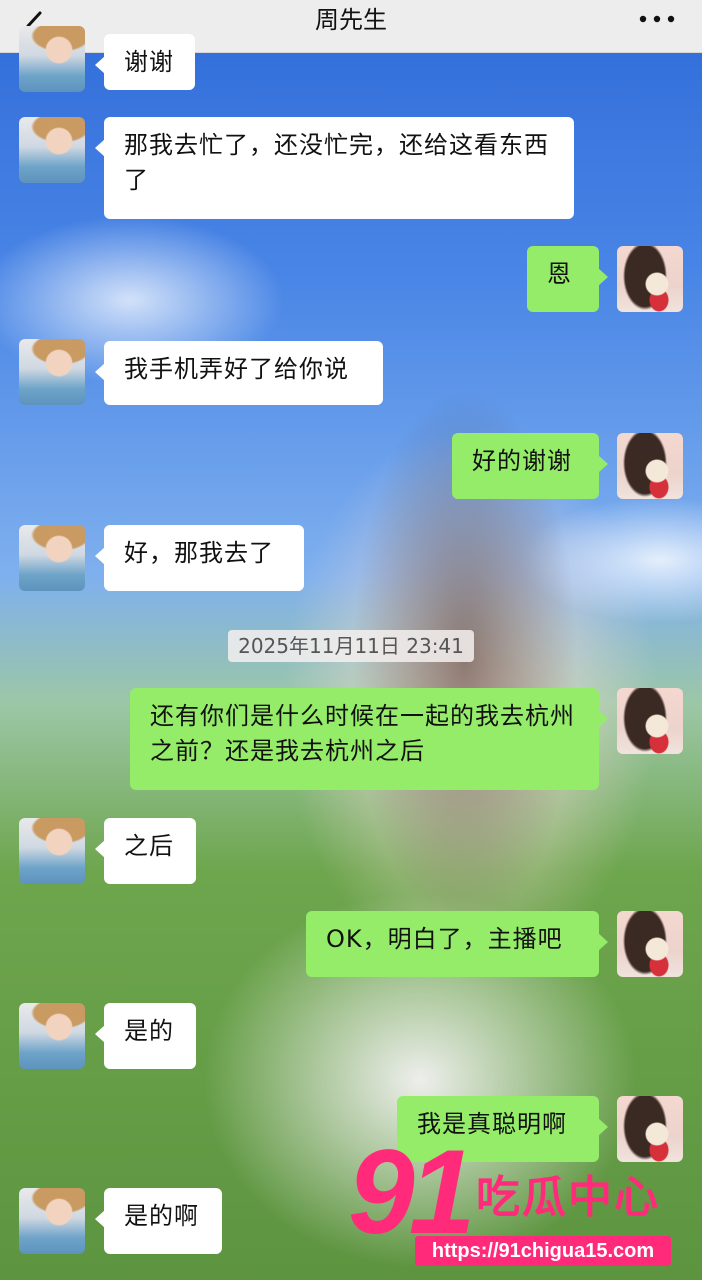 Image resolution: width=702 pixels, height=1280 pixels. Describe the element at coordinates (543, 1251) in the screenshot. I see `watermark-url: https://91chigua15.com` at that location.